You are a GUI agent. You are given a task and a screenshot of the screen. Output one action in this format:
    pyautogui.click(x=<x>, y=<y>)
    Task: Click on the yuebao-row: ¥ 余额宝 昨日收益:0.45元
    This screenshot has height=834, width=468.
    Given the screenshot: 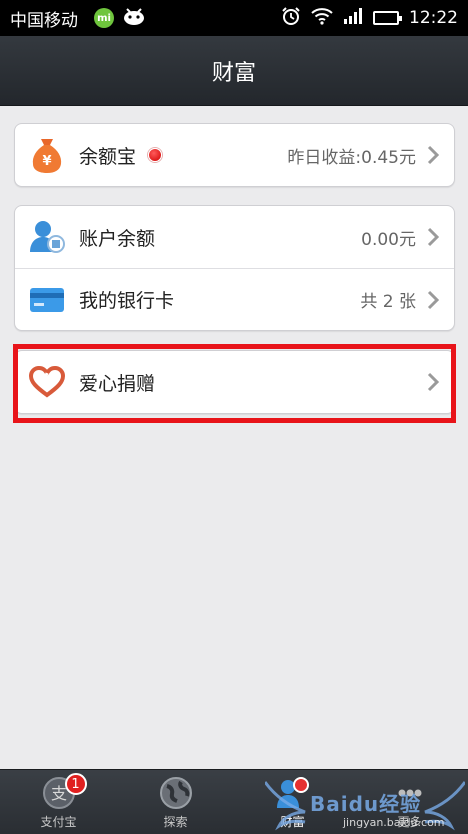 What is the action you would take?
    pyautogui.click(x=234, y=155)
    